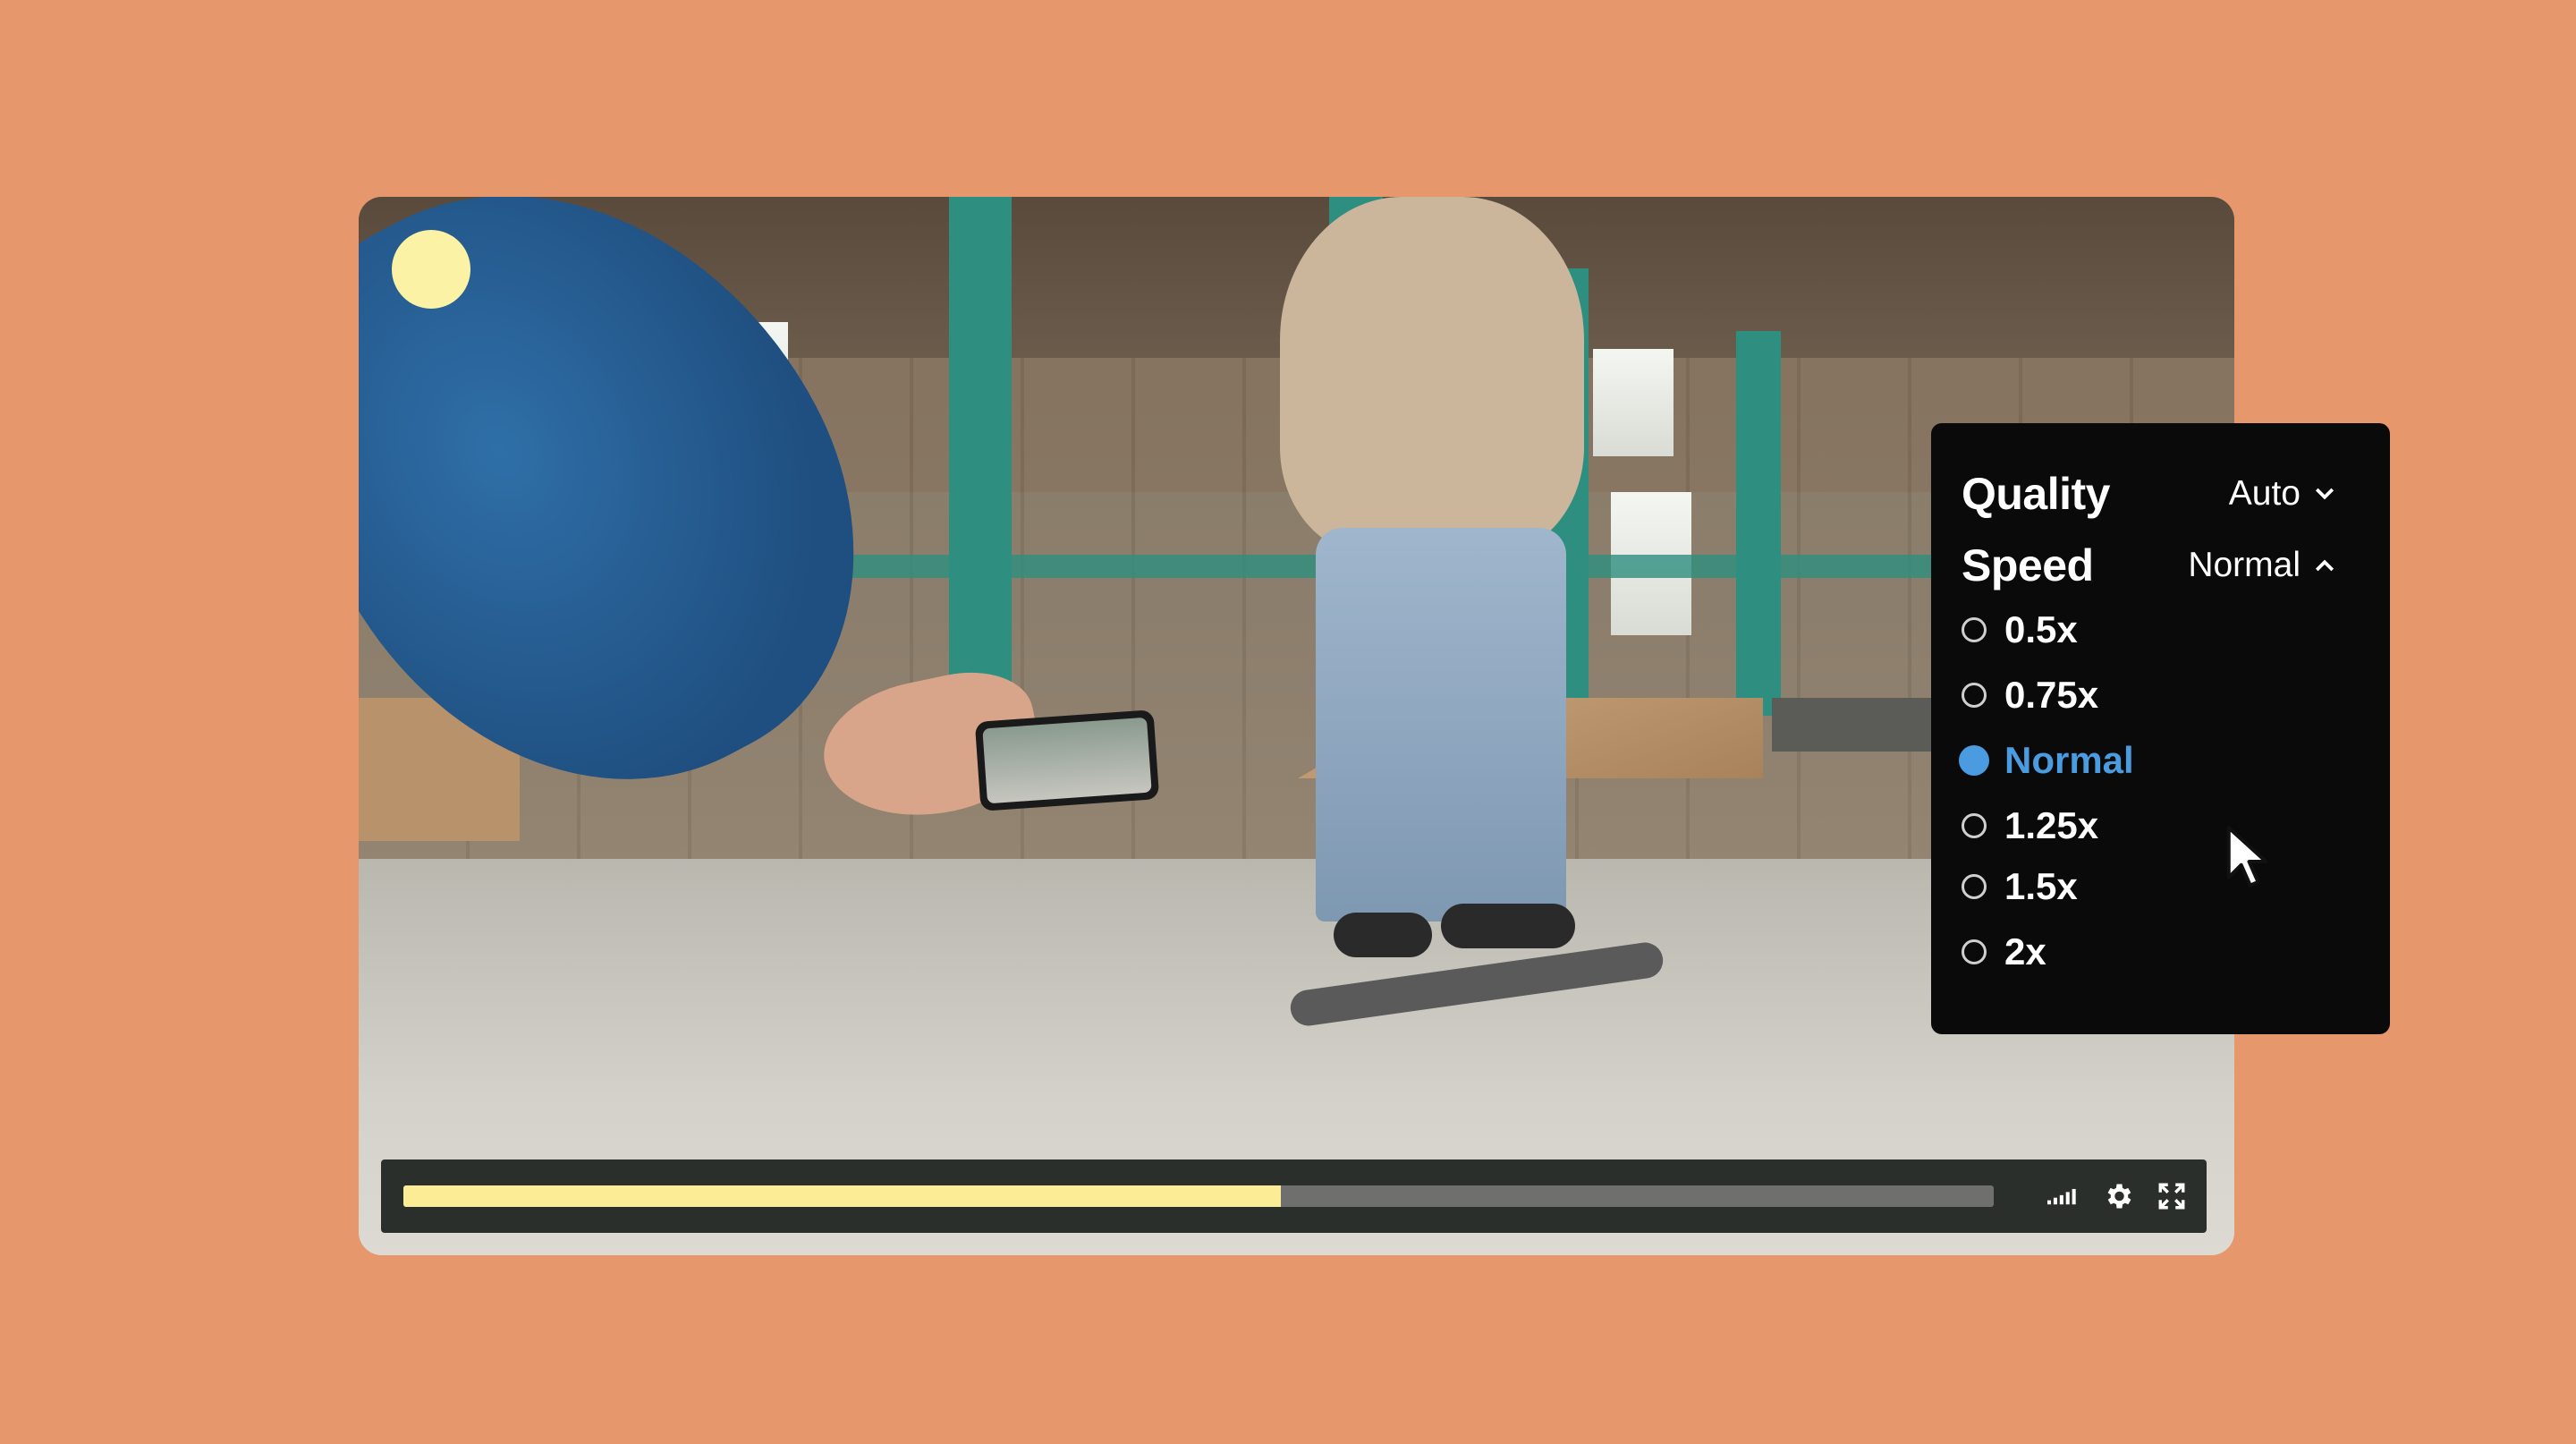 This screenshot has height=1444, width=2576. What do you see at coordinates (2051, 825) in the screenshot?
I see `speed-option-label: 1.25x` at bounding box center [2051, 825].